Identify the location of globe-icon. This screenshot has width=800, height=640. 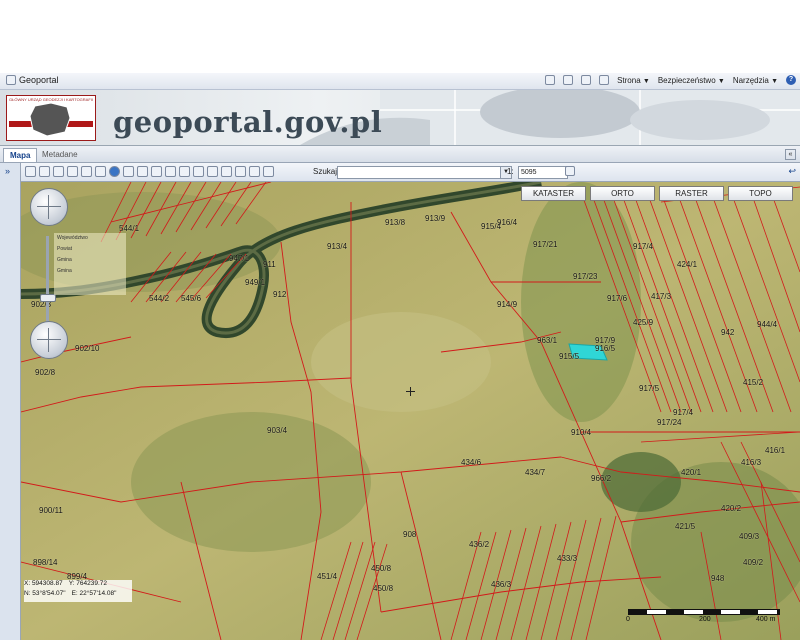
(114, 171).